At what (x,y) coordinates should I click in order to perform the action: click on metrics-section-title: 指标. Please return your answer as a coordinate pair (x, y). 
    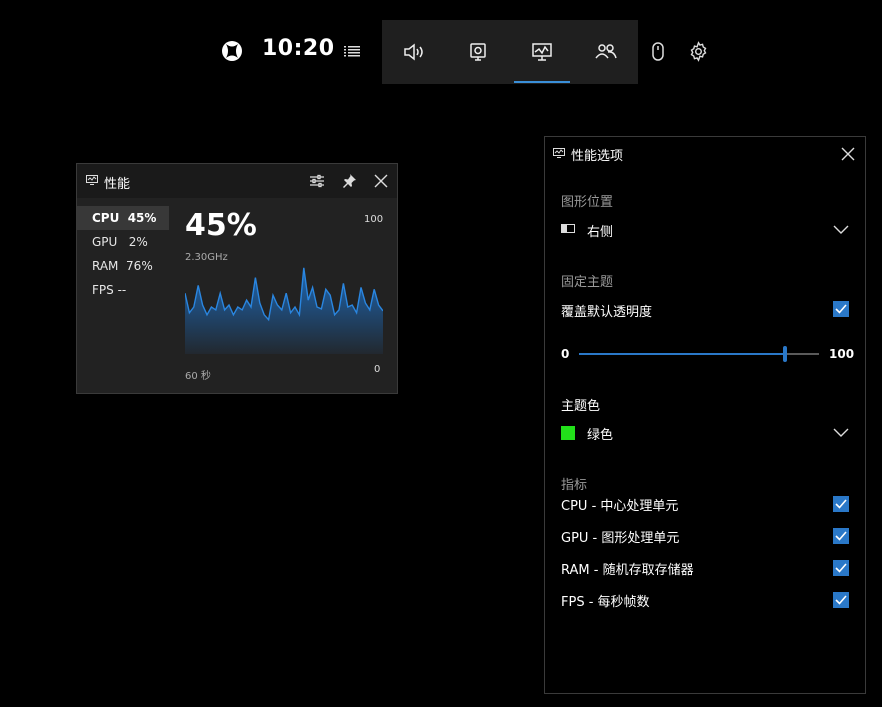
    Looking at the image, I should click on (574, 485).